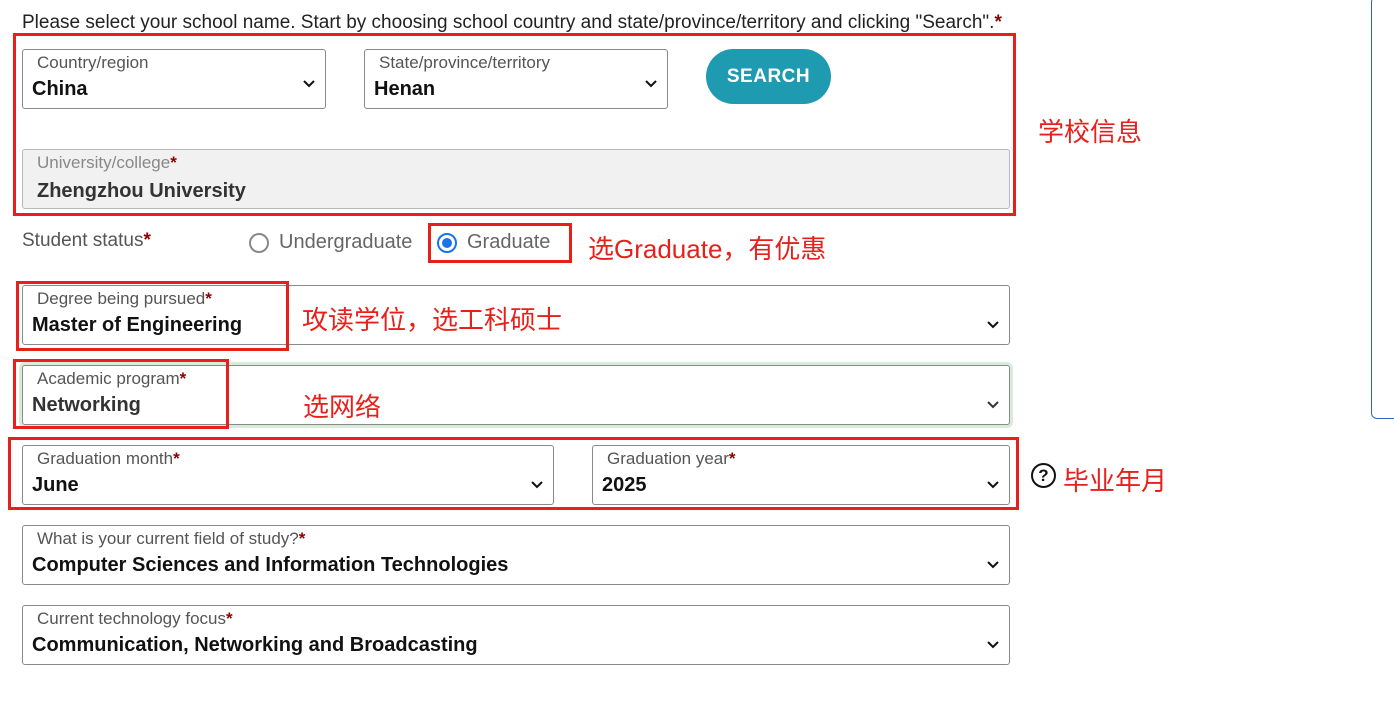  Describe the element at coordinates (1090, 132) in the screenshot. I see `annotation-school-info: 学校信息` at that location.